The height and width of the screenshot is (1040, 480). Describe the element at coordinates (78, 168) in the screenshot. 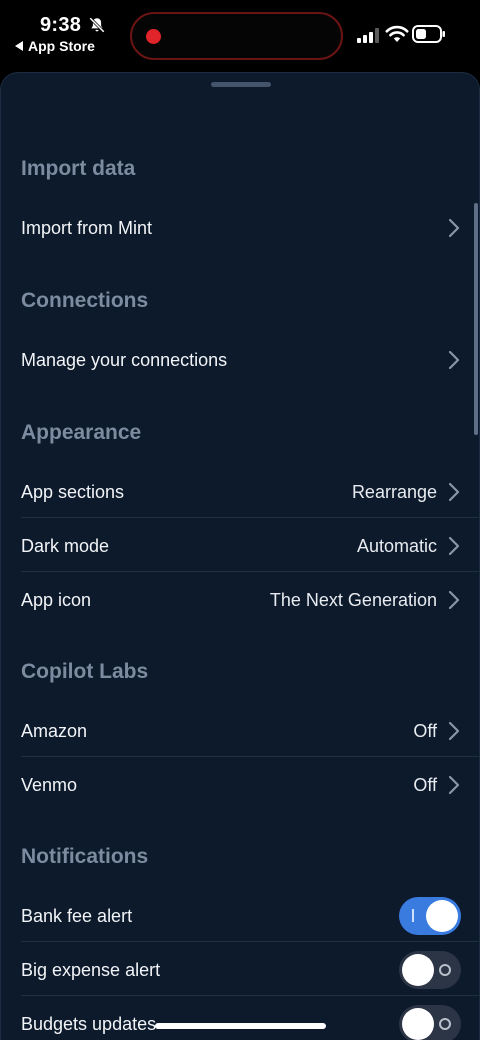

I see `section-title-import: Import data` at that location.